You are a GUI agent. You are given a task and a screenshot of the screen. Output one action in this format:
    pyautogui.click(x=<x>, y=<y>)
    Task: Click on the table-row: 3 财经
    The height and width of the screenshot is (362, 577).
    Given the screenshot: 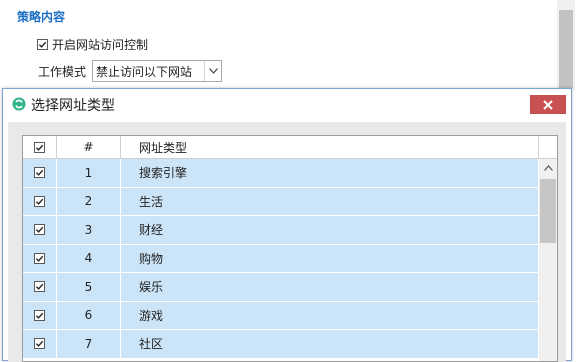 What is the action you would take?
    pyautogui.click(x=281, y=230)
    